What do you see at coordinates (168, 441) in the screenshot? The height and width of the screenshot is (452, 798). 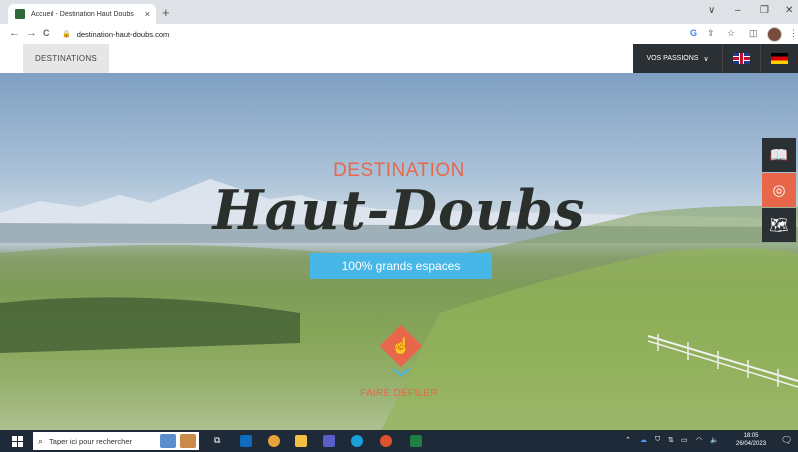 I see `whiteboard-app-icon` at bounding box center [168, 441].